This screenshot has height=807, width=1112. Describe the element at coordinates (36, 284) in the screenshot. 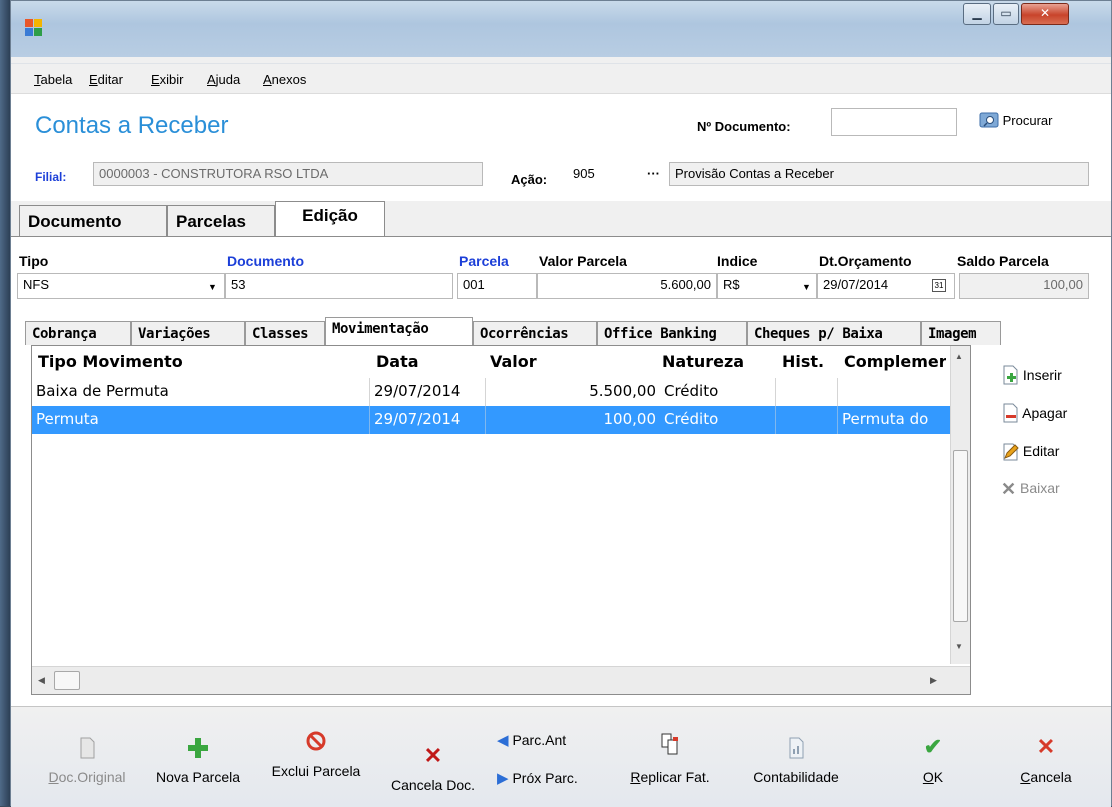

I see `tipo-value: NFS` at that location.